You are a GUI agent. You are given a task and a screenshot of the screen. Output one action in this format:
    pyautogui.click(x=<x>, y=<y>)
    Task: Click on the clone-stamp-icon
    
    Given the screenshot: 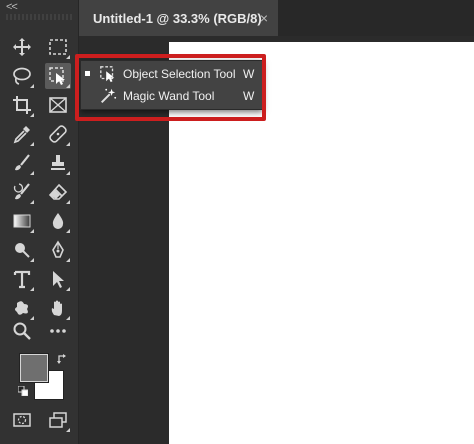 What is the action you would take?
    pyautogui.click(x=58, y=162)
    